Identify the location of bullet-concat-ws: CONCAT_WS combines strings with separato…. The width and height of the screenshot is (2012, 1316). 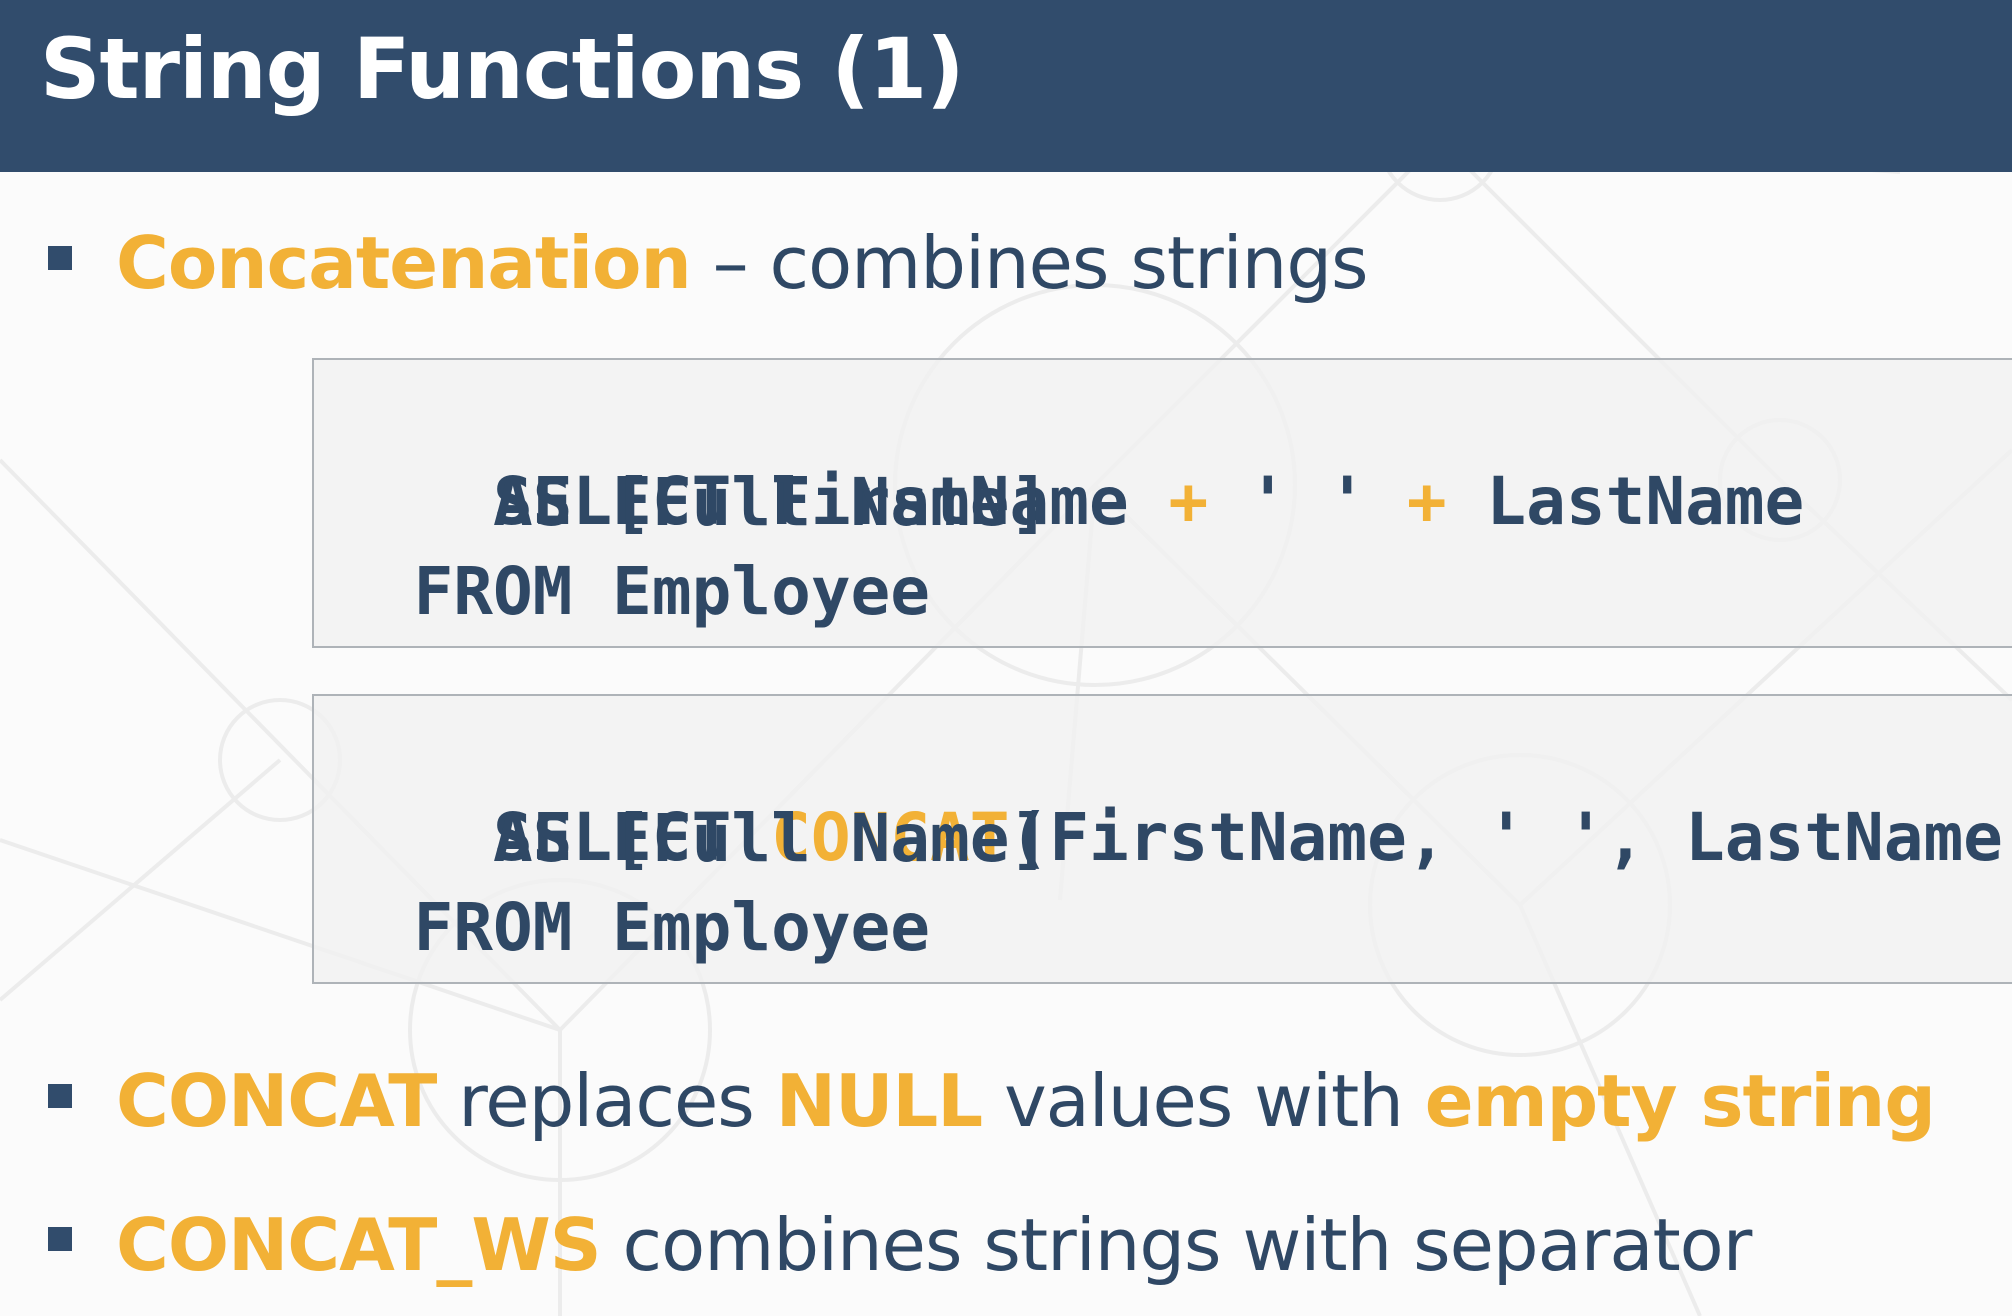
(1006, 1246).